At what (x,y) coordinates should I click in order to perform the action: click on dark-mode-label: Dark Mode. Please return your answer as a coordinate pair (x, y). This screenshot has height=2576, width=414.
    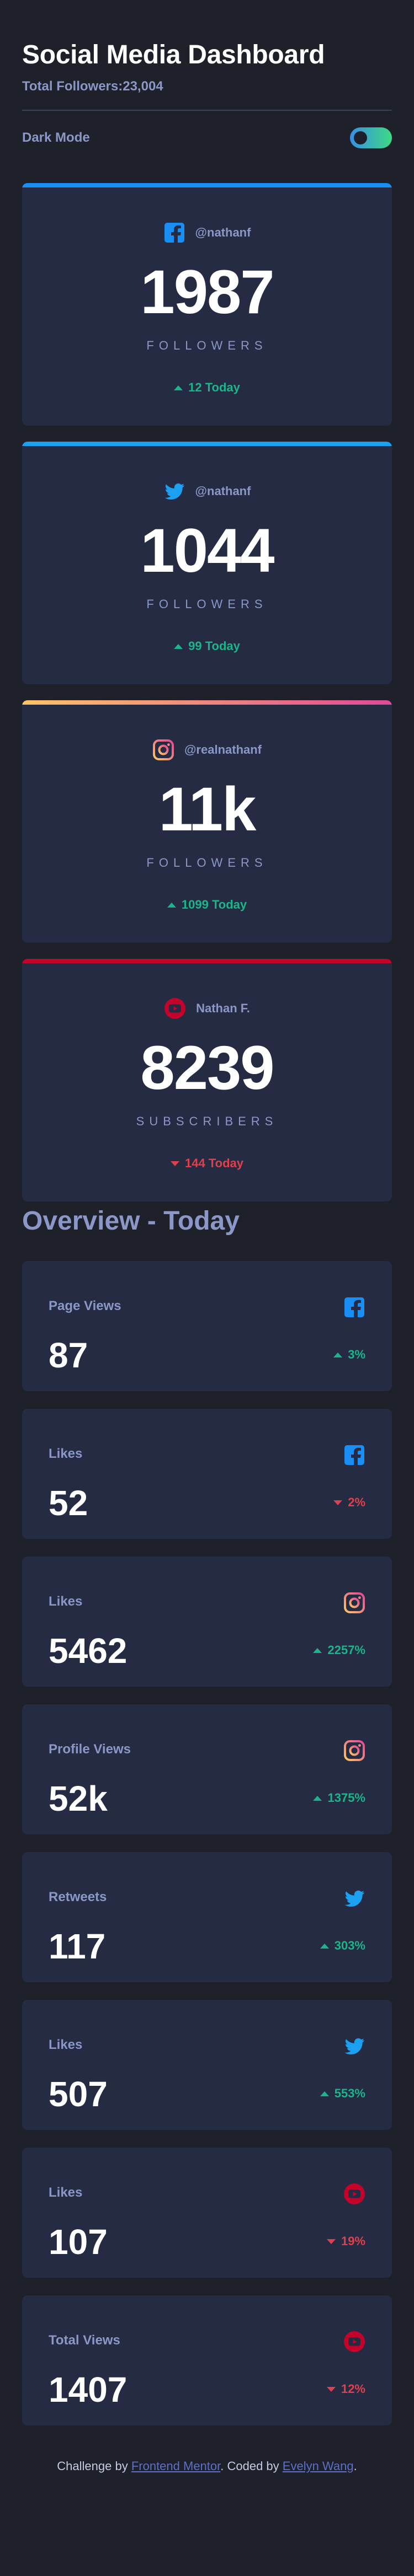
    Looking at the image, I should click on (56, 137).